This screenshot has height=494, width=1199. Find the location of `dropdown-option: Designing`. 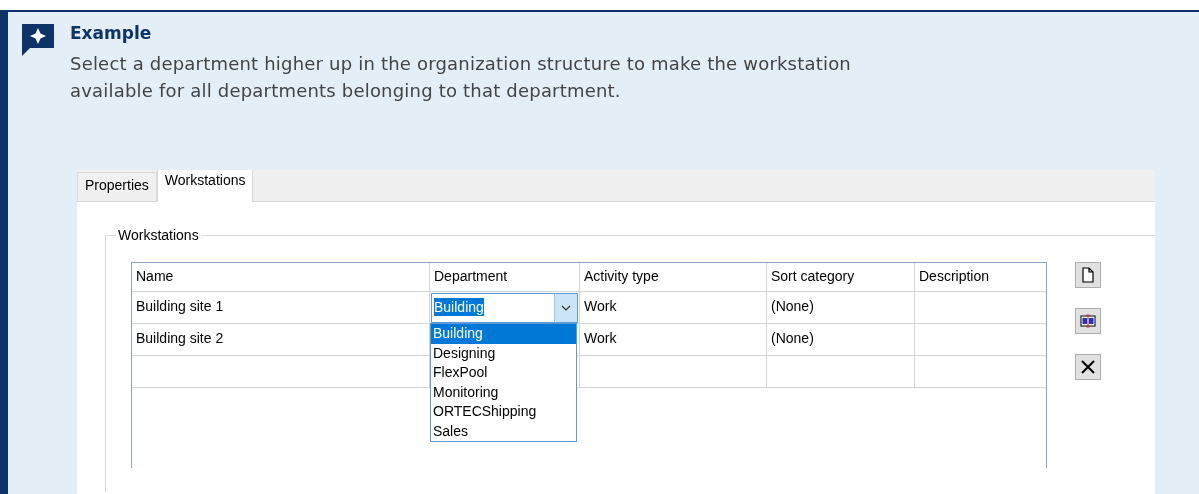

dropdown-option: Designing is located at coordinates (503, 353).